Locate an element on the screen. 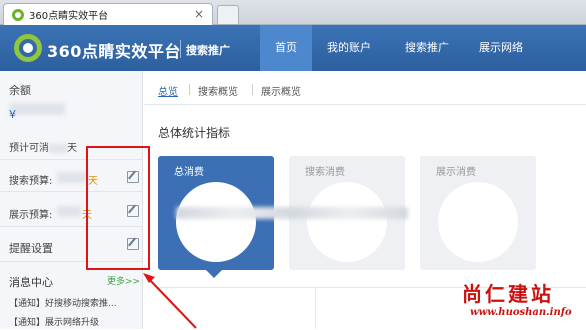 The image size is (586, 330). nav-search-promotion: 搜索推广 is located at coordinates (427, 48).